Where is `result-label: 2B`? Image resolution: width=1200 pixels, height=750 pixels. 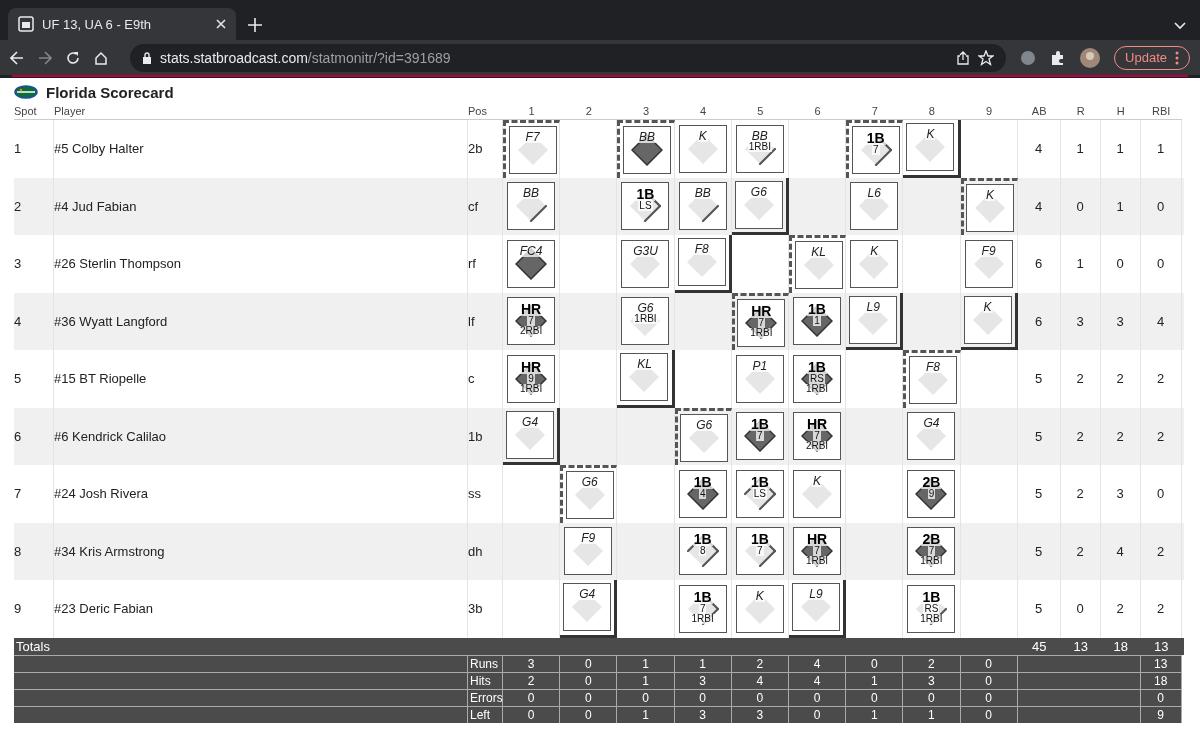 result-label: 2B is located at coordinates (931, 481).